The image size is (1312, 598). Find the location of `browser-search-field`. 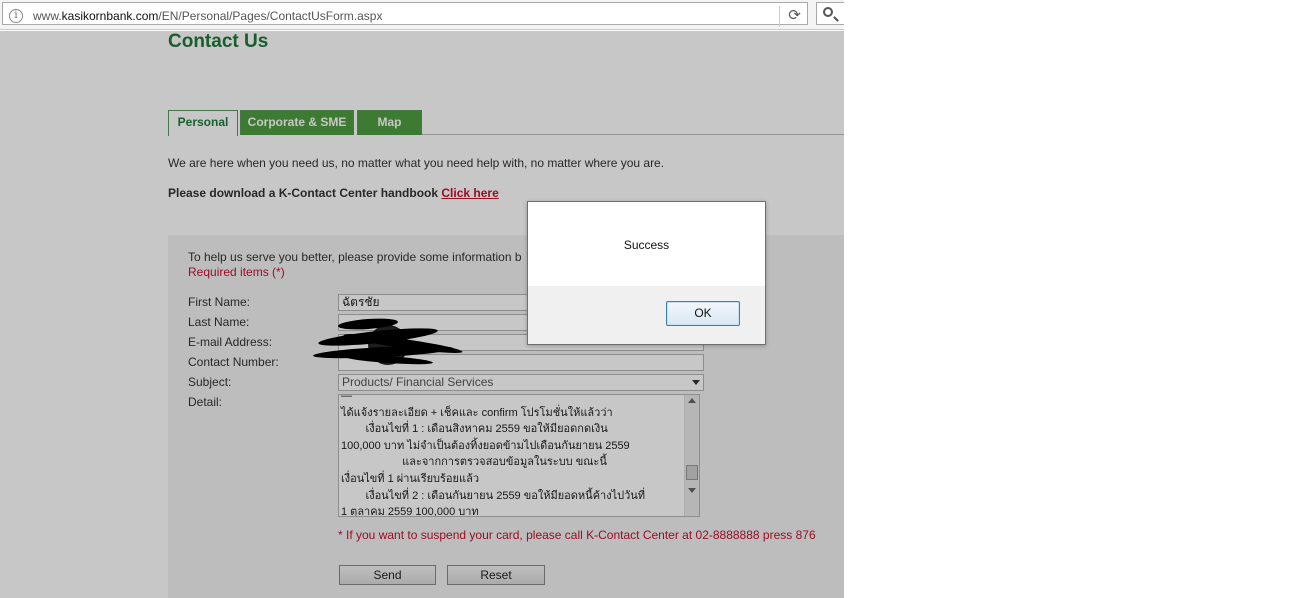

browser-search-field is located at coordinates (830, 13).